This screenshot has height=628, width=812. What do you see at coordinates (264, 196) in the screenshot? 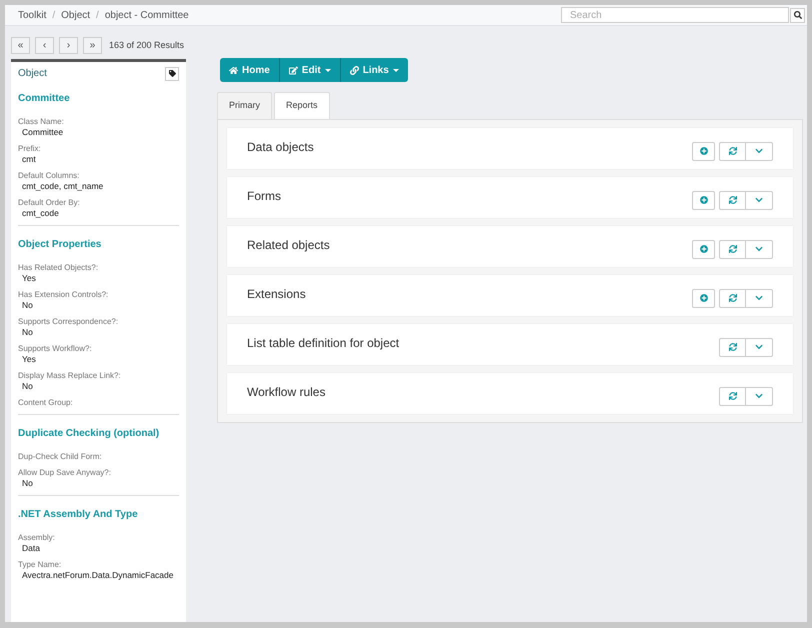
I see `panel-title: Forms` at bounding box center [264, 196].